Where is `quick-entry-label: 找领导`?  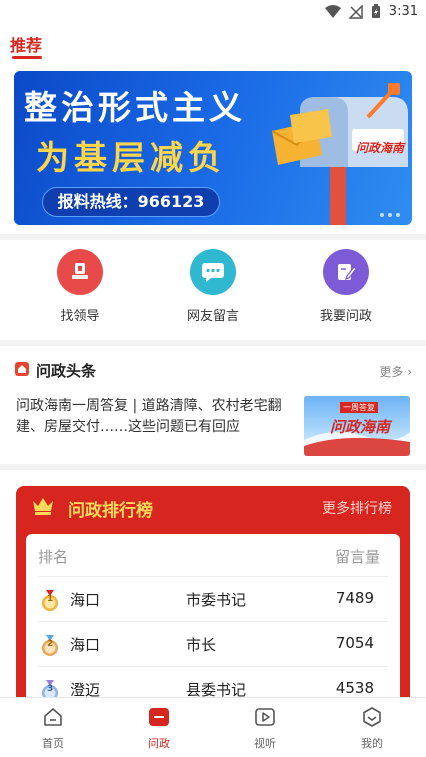 quick-entry-label: 找领导 is located at coordinates (80, 316).